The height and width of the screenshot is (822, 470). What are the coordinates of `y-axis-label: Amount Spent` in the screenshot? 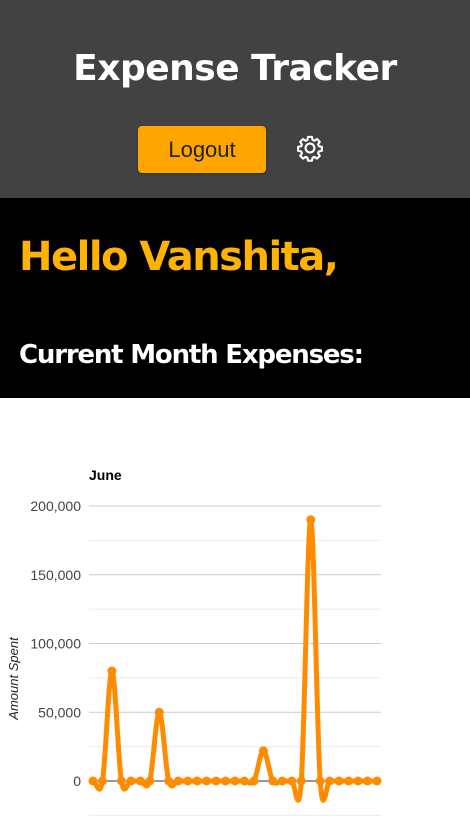 It's located at (13, 678).